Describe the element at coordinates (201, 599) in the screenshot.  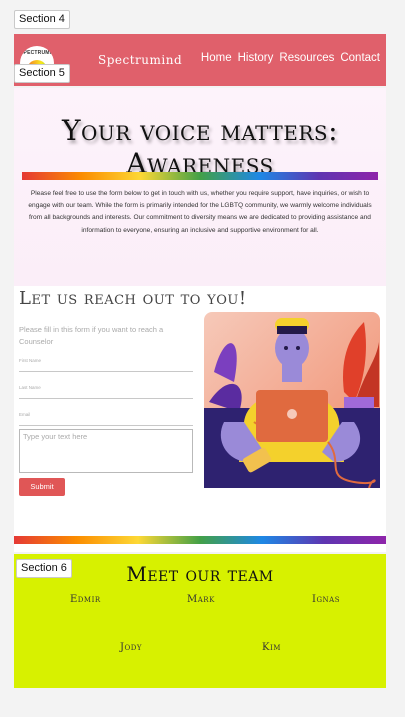
I see `team-member-mark: Mark` at that location.